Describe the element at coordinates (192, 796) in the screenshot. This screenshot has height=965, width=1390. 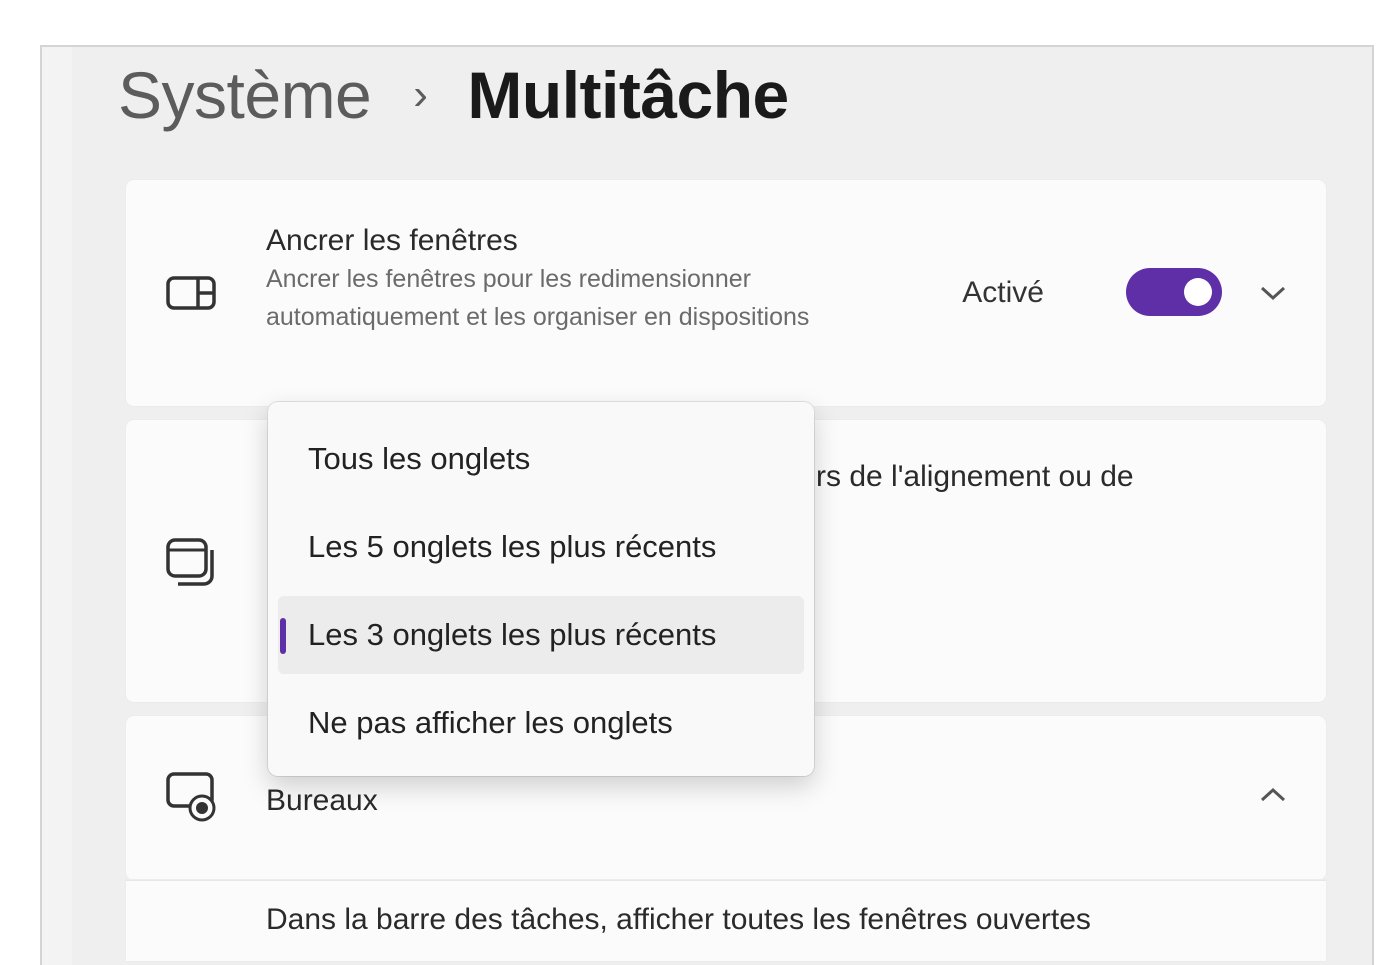
I see `virtual-desktop-icon` at that location.